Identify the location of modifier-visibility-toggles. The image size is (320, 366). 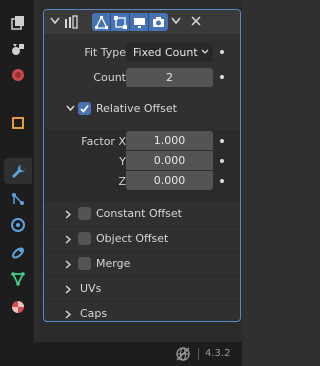
(130, 22).